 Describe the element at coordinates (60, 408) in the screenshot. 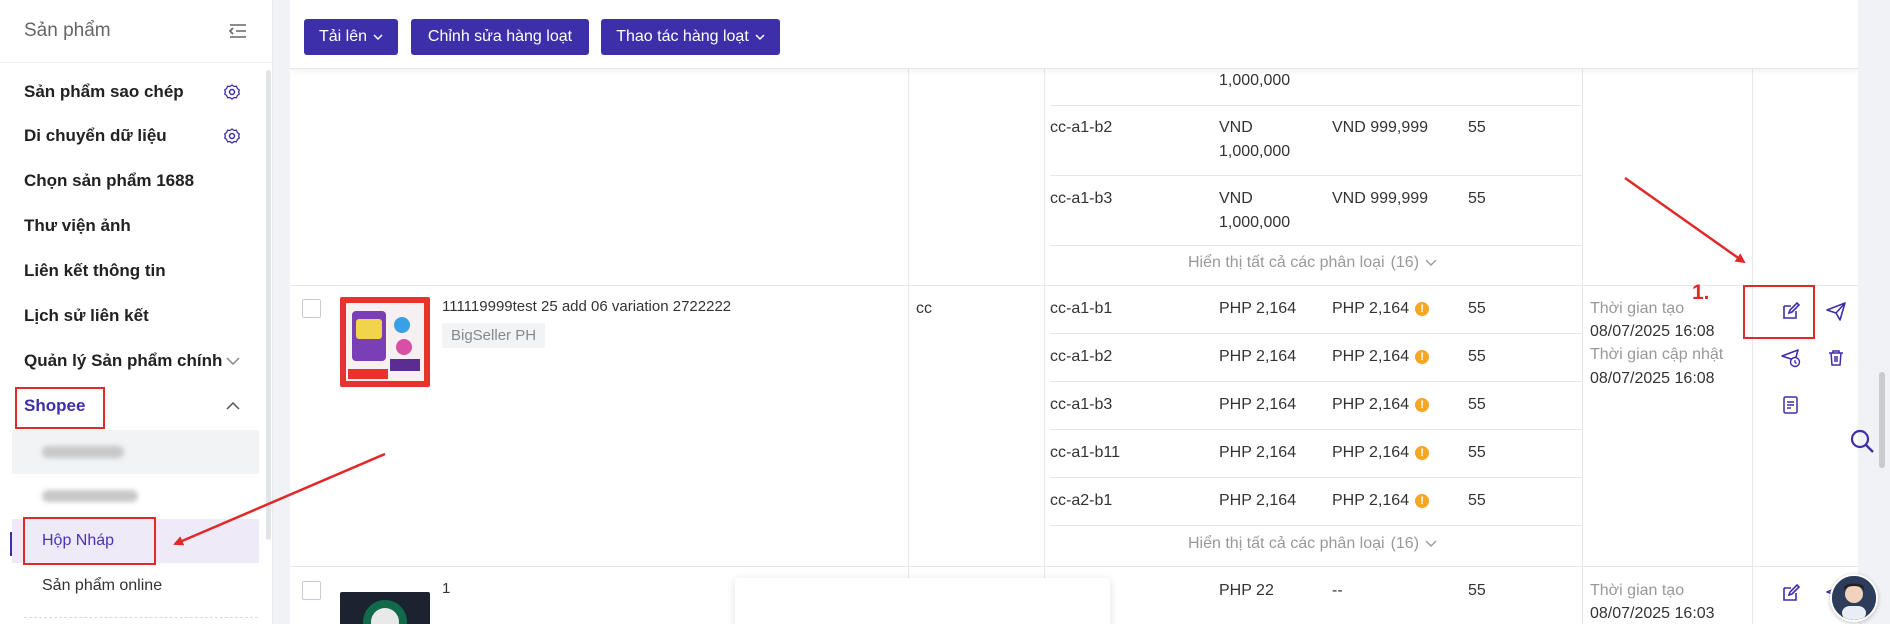

I see `annotation-box-shopee` at that location.